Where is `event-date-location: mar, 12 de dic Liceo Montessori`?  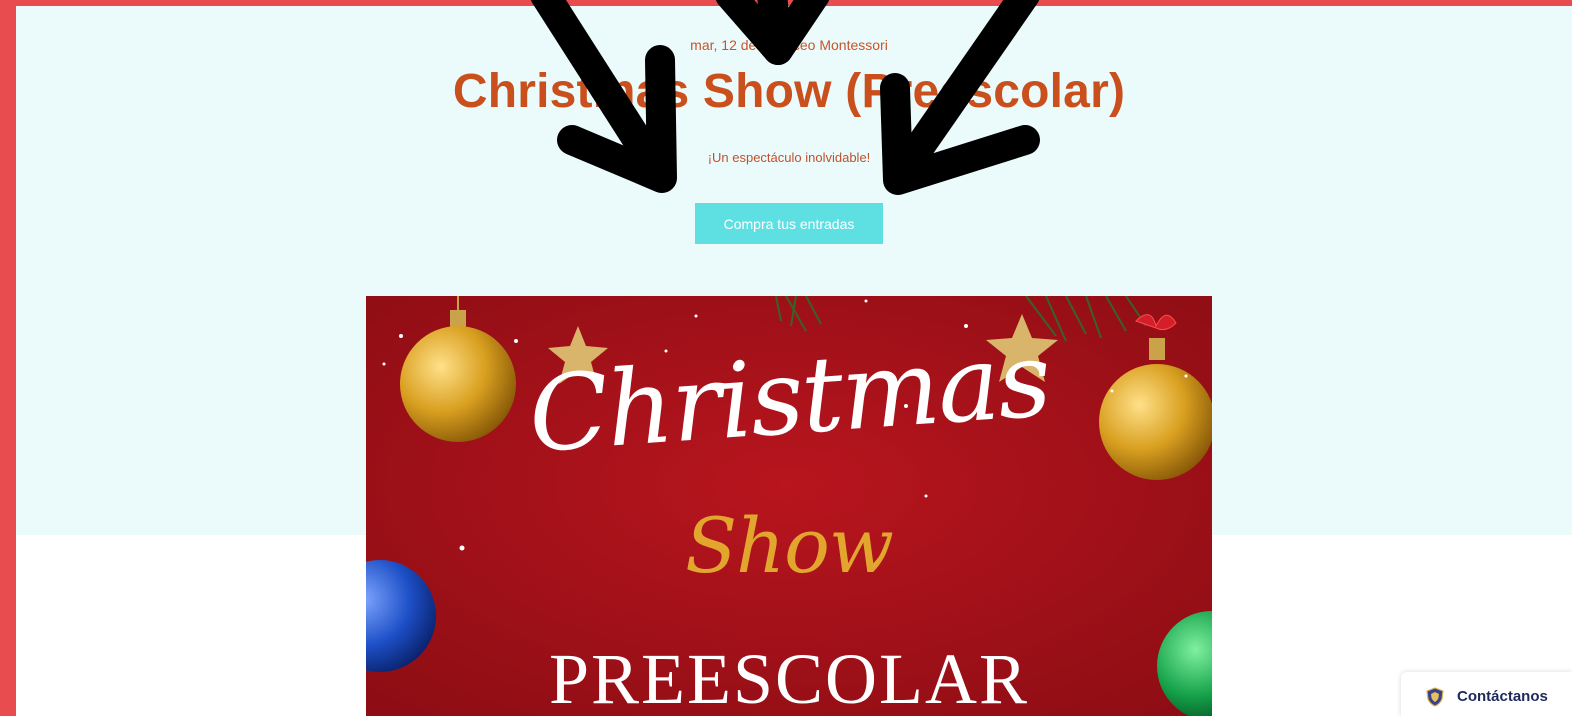
event-date-location: mar, 12 de dic Liceo Montessori is located at coordinates (789, 45).